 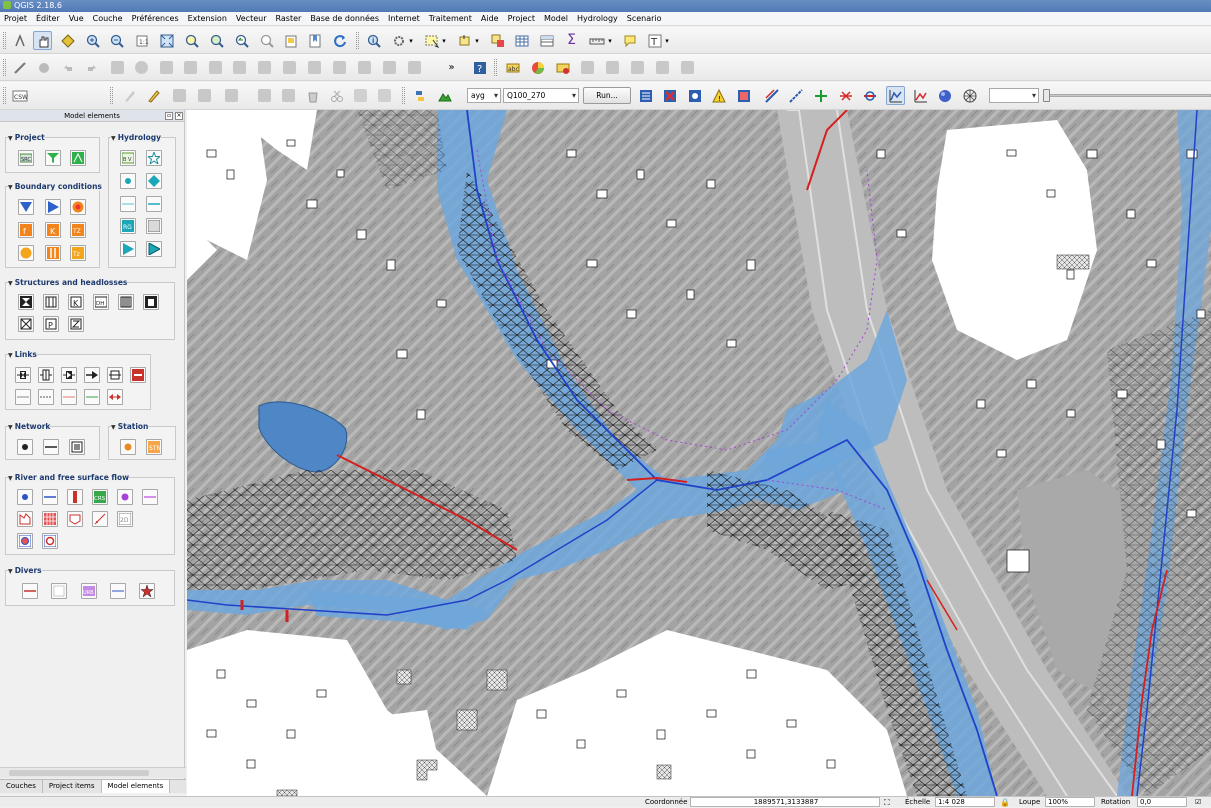 What do you see at coordinates (69, 477) in the screenshot?
I see `group-title: River and free surface flow` at bounding box center [69, 477].